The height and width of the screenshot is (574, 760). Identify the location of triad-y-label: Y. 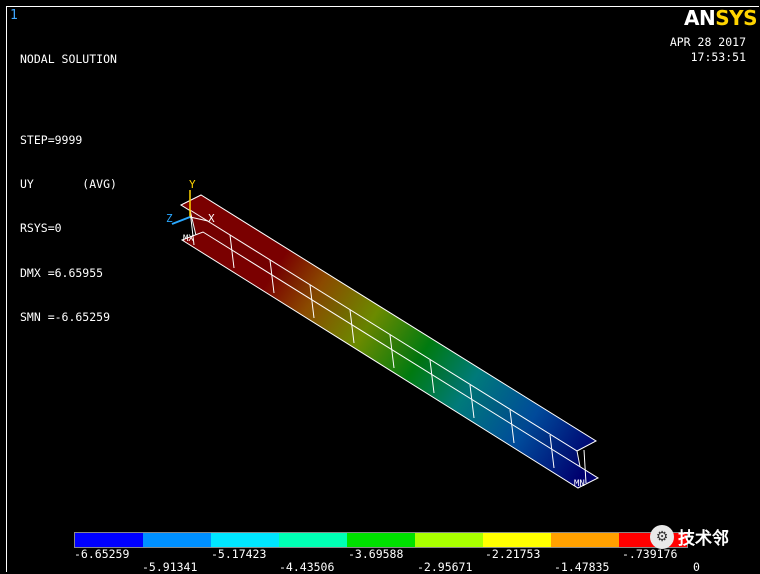
(192, 184).